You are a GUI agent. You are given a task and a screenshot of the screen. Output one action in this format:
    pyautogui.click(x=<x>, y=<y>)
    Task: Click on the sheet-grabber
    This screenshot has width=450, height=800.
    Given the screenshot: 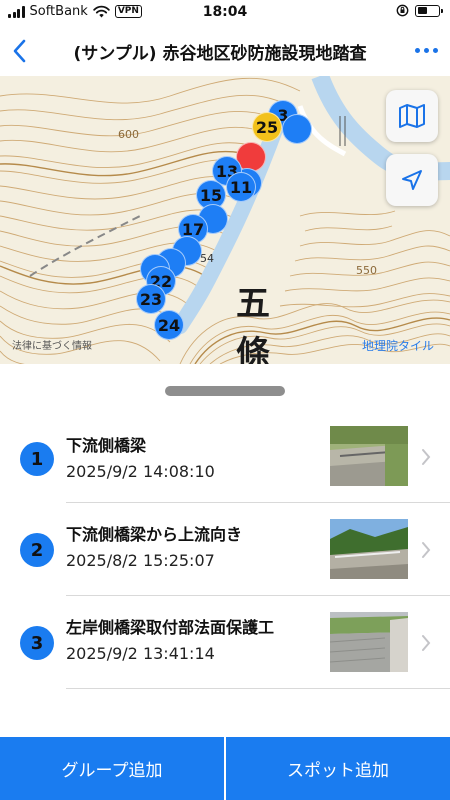 What is the action you would take?
    pyautogui.click(x=225, y=391)
    